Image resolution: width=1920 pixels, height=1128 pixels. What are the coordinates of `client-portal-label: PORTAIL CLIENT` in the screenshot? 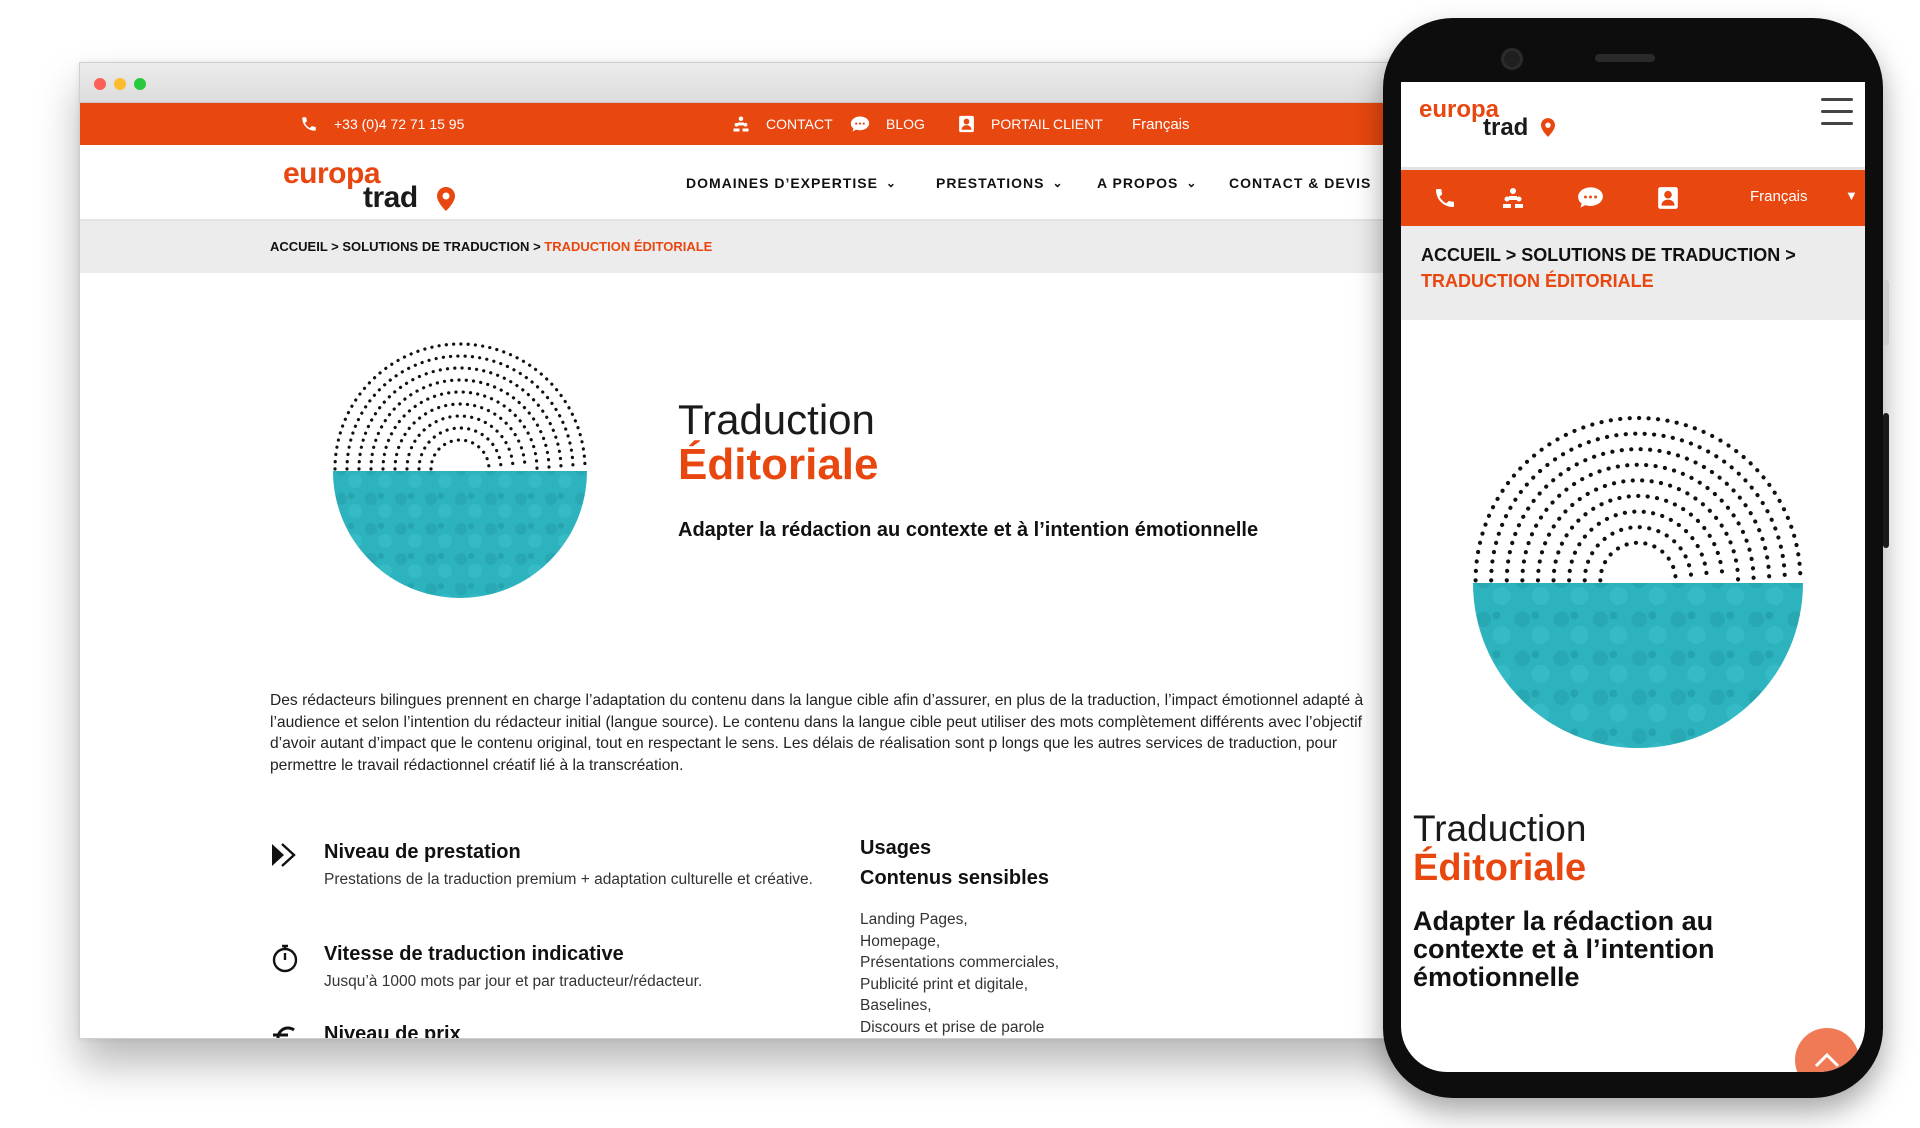 It's located at (1047, 124).